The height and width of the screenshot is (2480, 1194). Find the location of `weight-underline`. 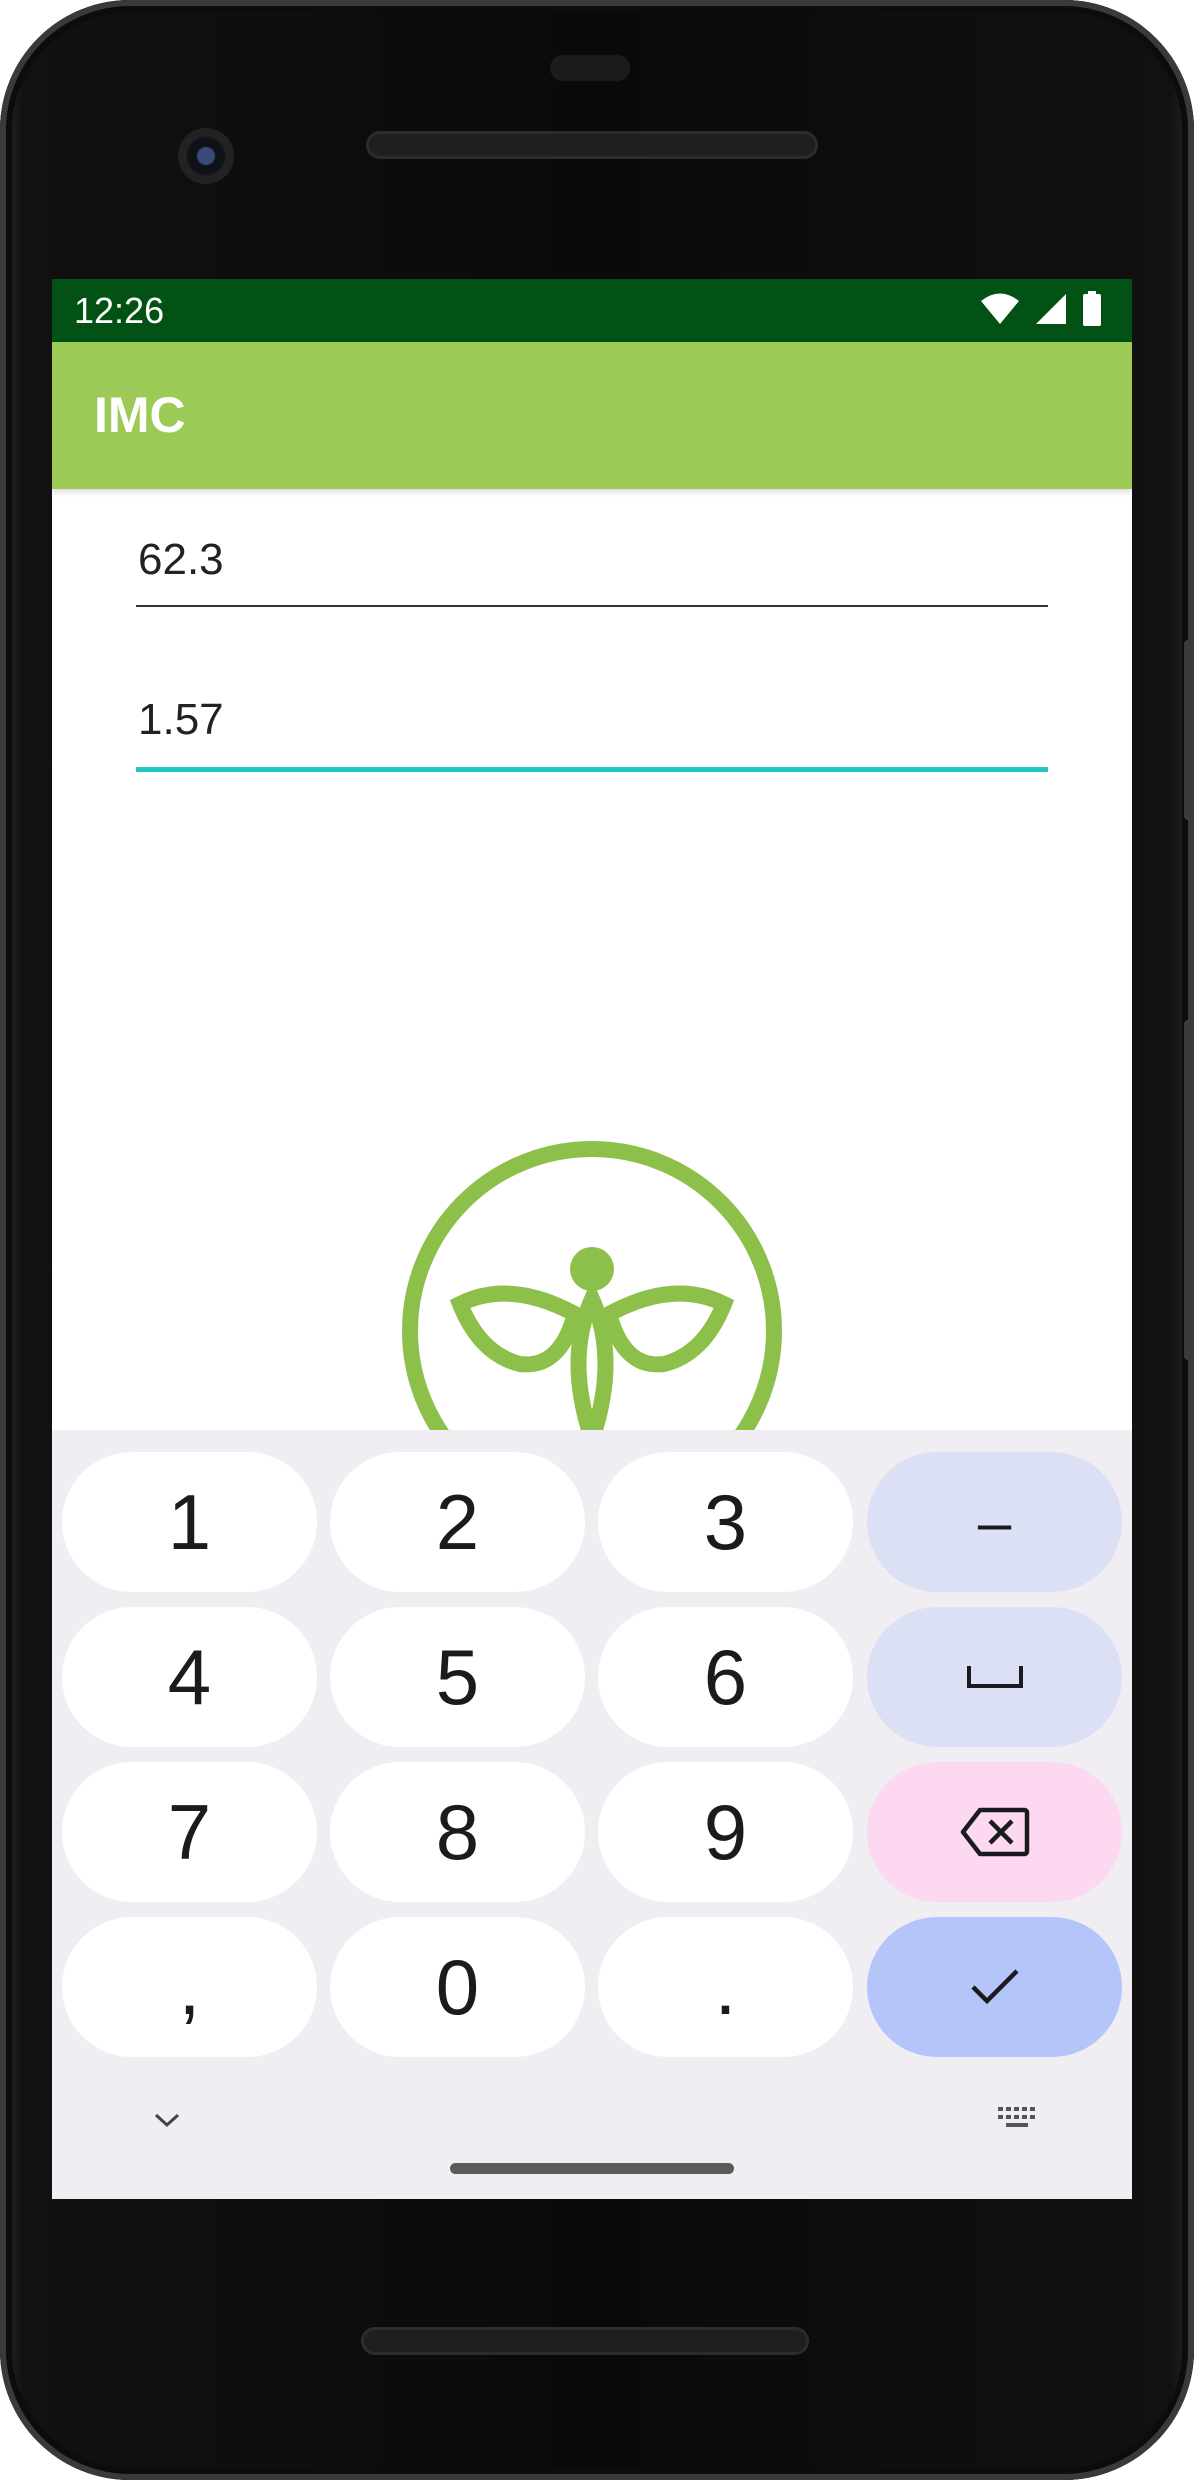

weight-underline is located at coordinates (592, 606).